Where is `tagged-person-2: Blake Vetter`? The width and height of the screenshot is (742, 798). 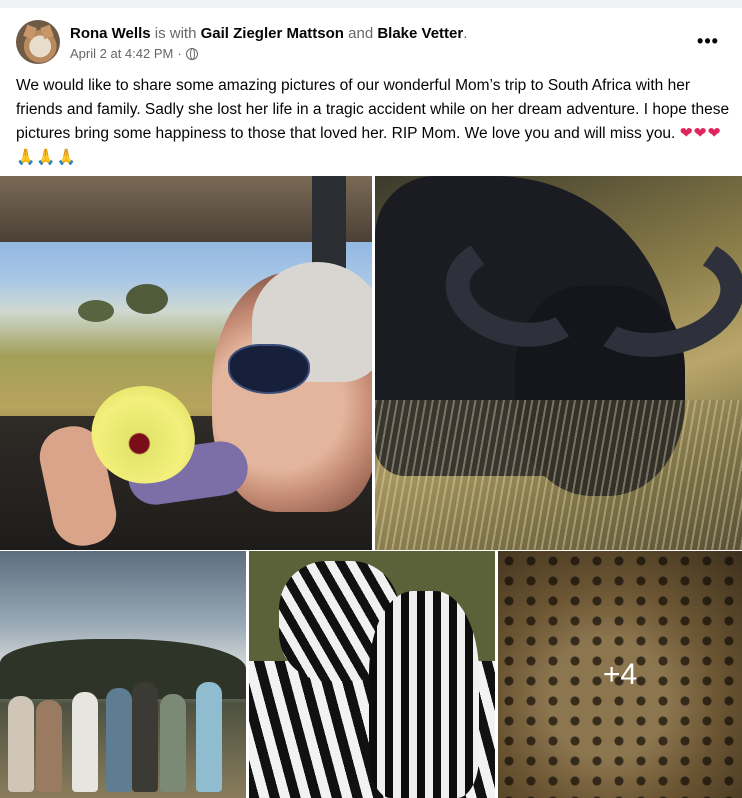
tagged-person-2: Blake Vetter is located at coordinates (420, 33).